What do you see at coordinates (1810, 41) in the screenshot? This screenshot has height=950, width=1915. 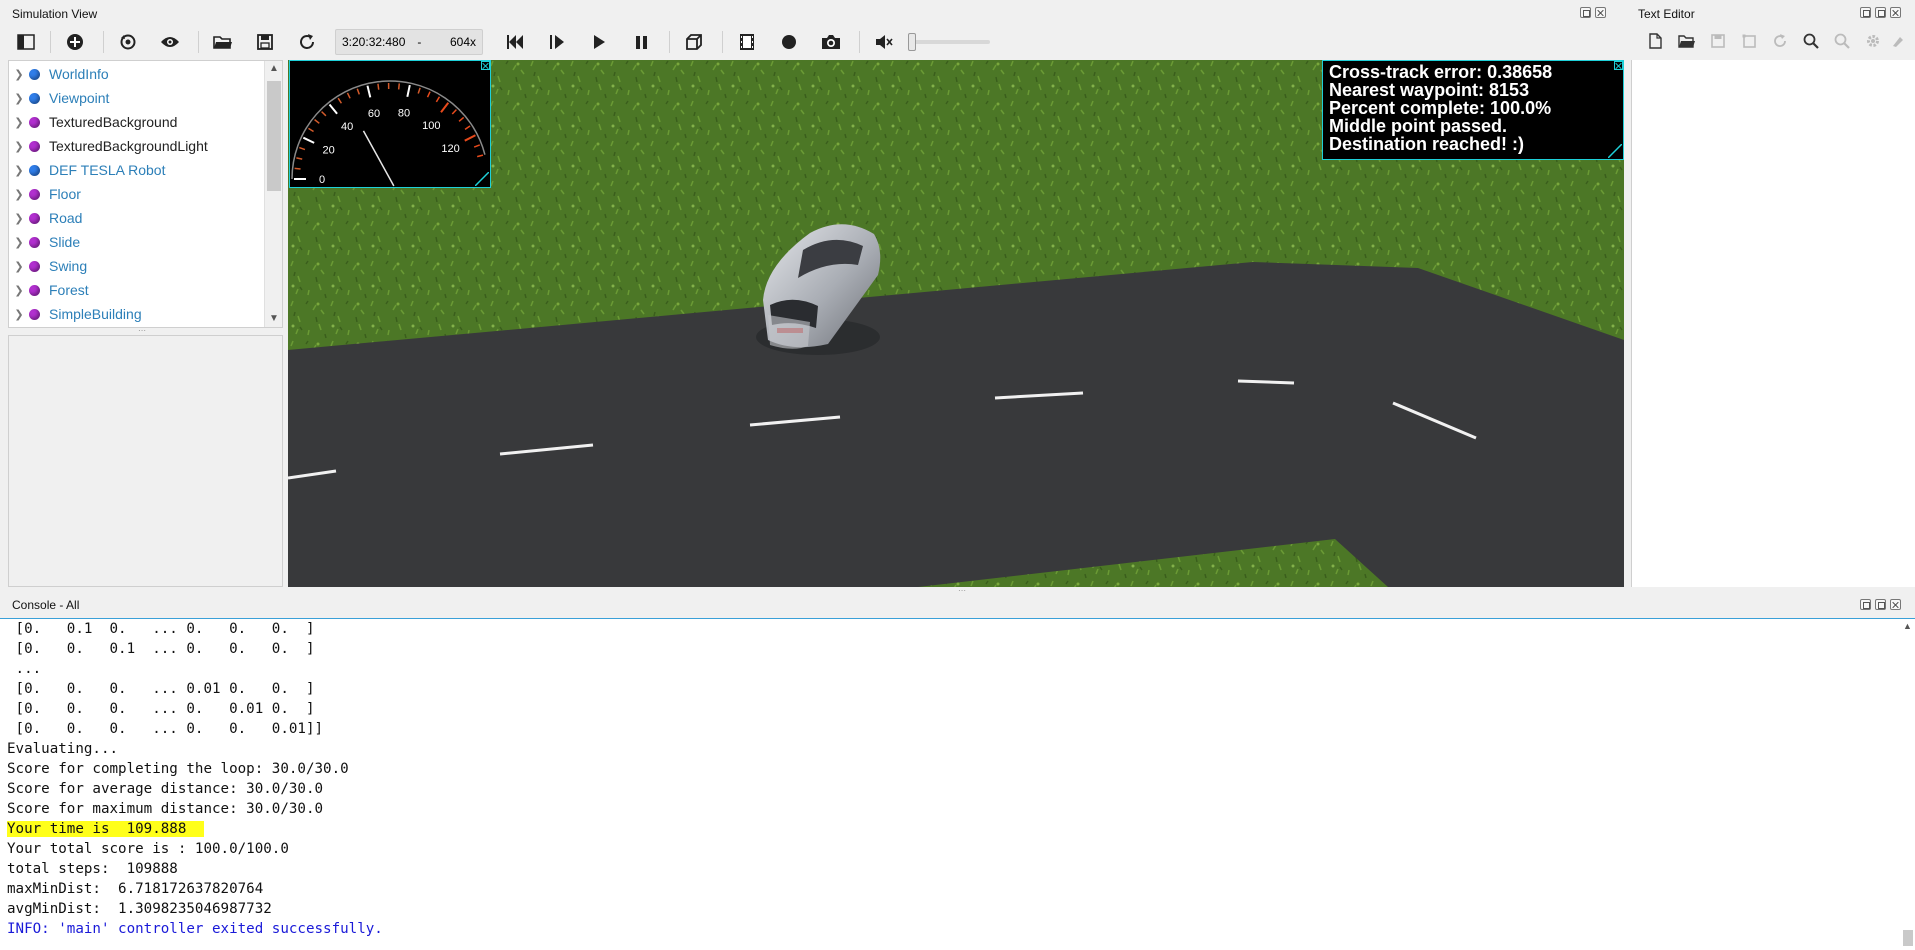 I see `find-button` at bounding box center [1810, 41].